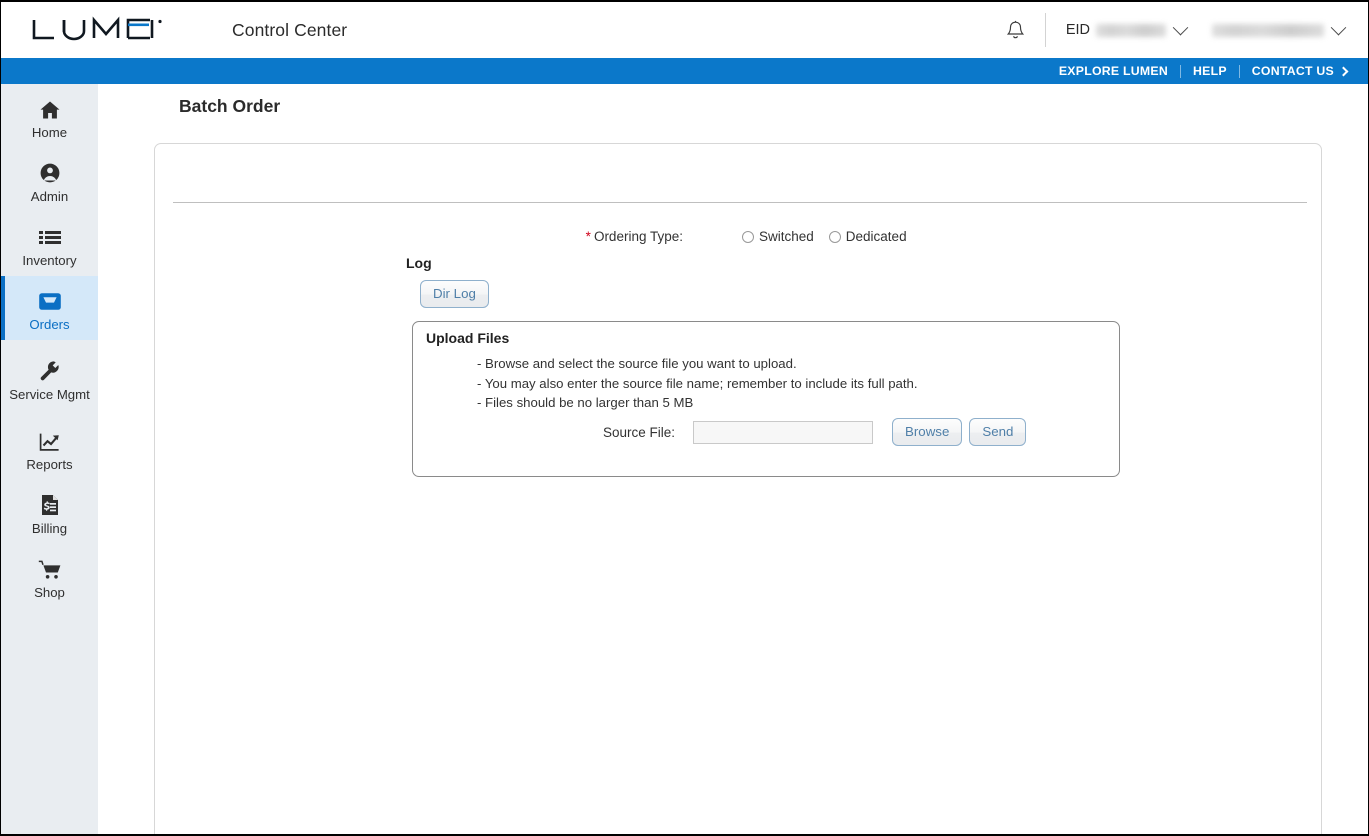  Describe the element at coordinates (1268, 30) in the screenshot. I see `user-name-redacted` at that location.